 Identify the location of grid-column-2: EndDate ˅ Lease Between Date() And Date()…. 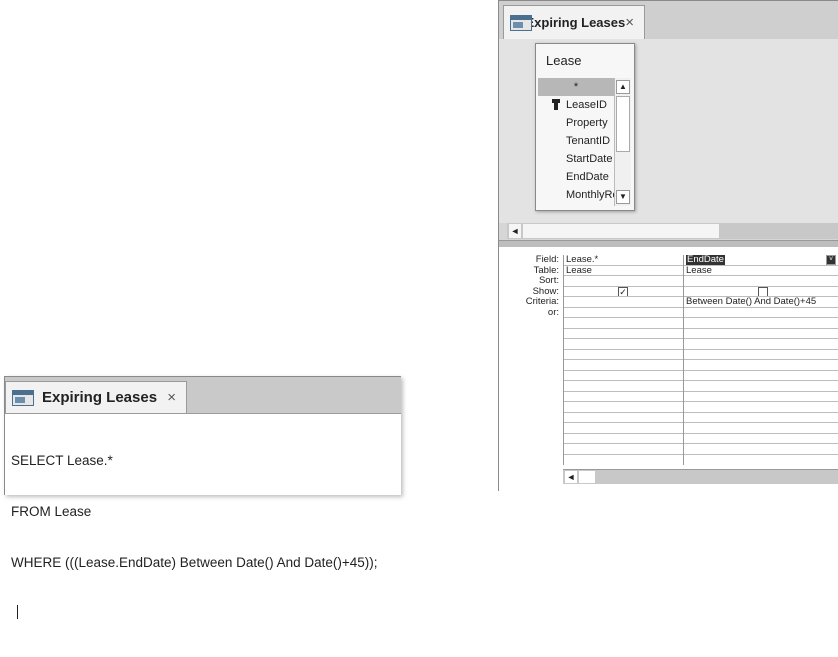
(760, 360).